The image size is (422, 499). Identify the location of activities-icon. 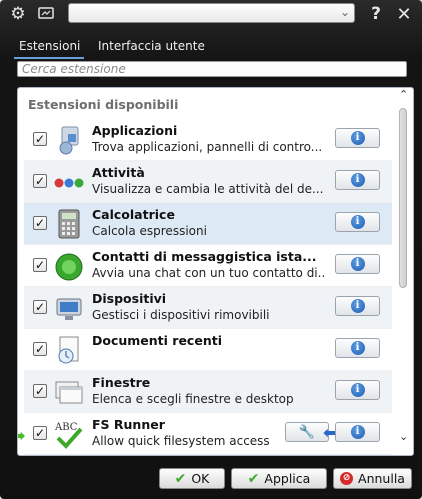
(69, 182).